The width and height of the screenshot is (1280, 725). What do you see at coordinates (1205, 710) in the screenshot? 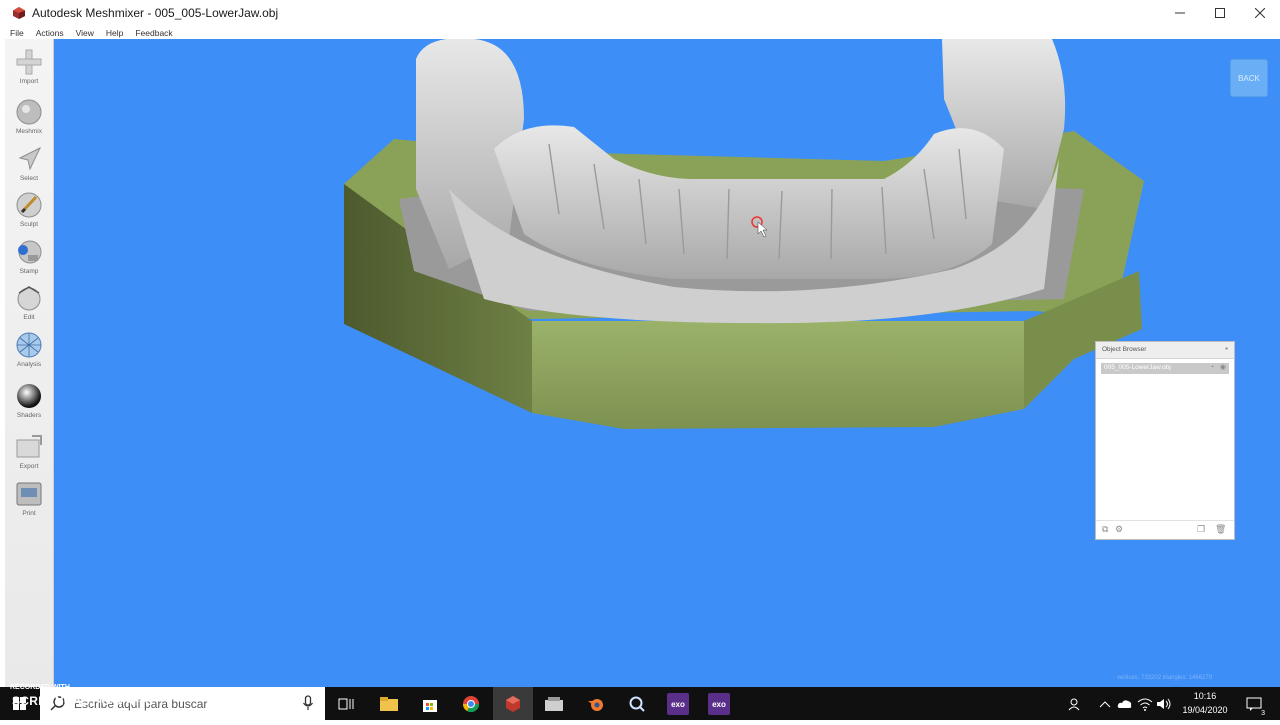
I see `clock-date: 19/04/2020` at bounding box center [1205, 710].